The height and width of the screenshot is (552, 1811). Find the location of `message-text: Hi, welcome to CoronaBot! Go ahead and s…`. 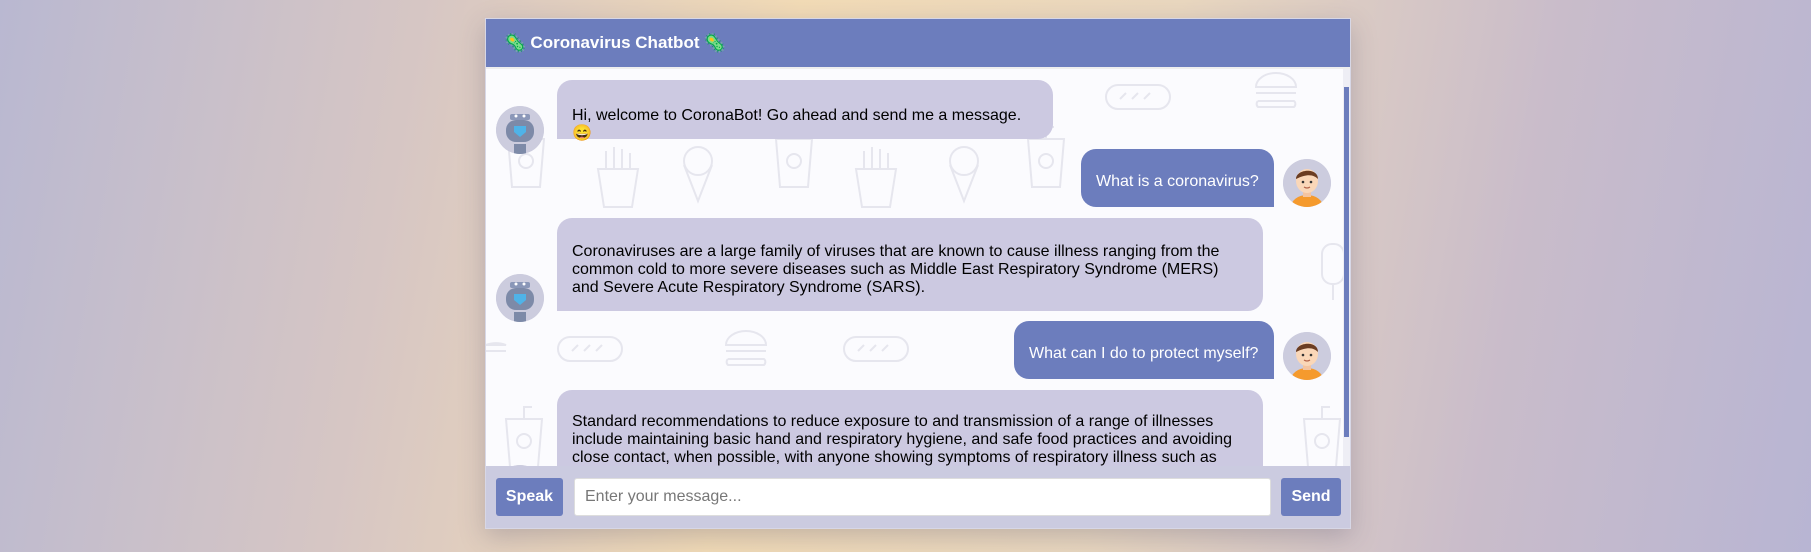

message-text: Hi, welcome to CoronaBot! Go ahead and s… is located at coordinates (797, 124).